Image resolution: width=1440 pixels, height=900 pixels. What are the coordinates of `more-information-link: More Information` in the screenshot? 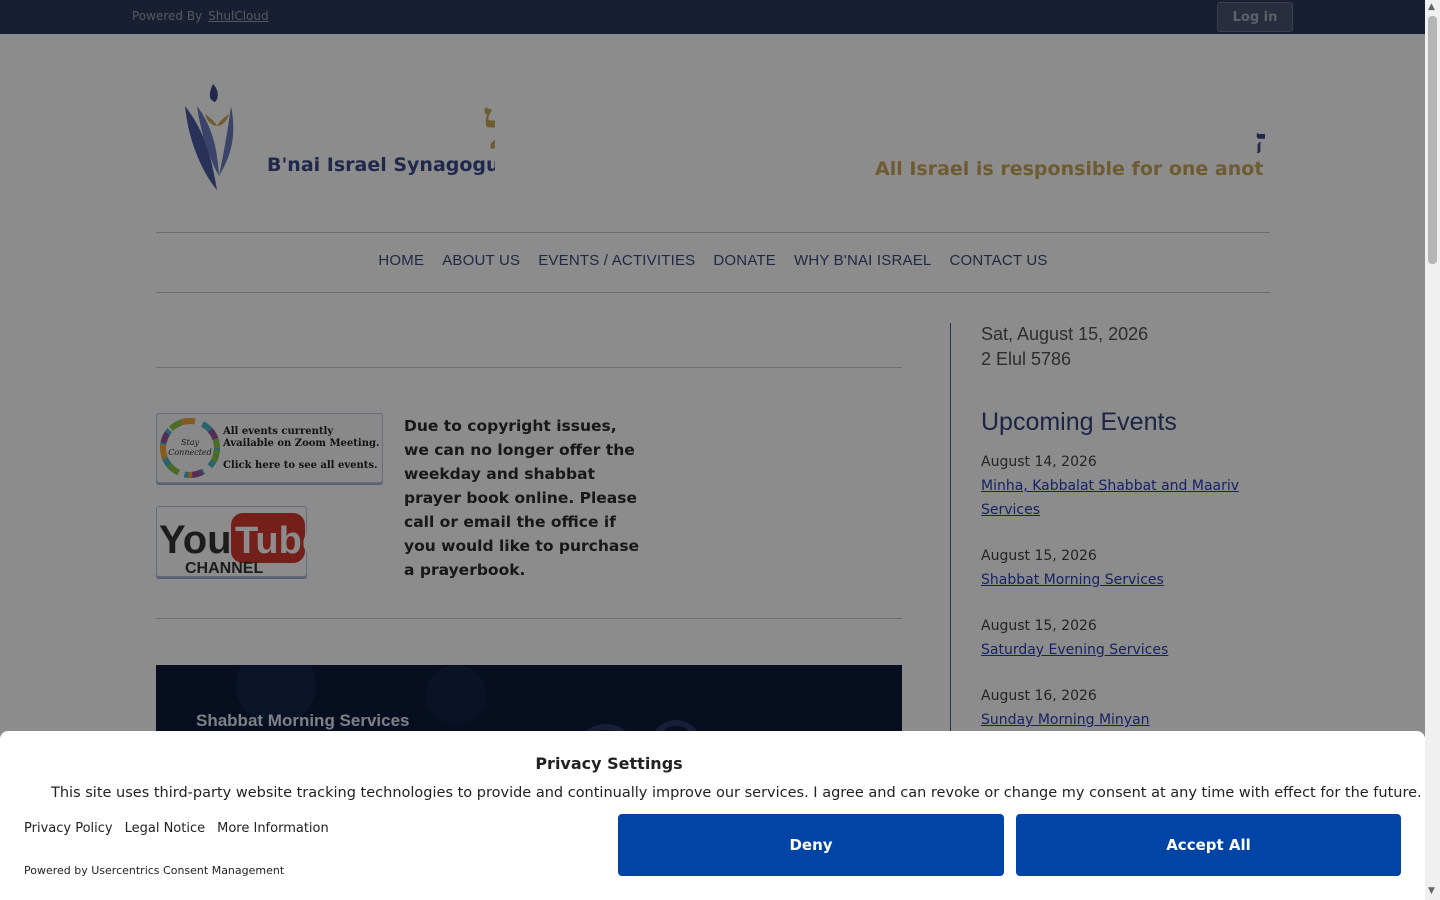 It's located at (273, 828).